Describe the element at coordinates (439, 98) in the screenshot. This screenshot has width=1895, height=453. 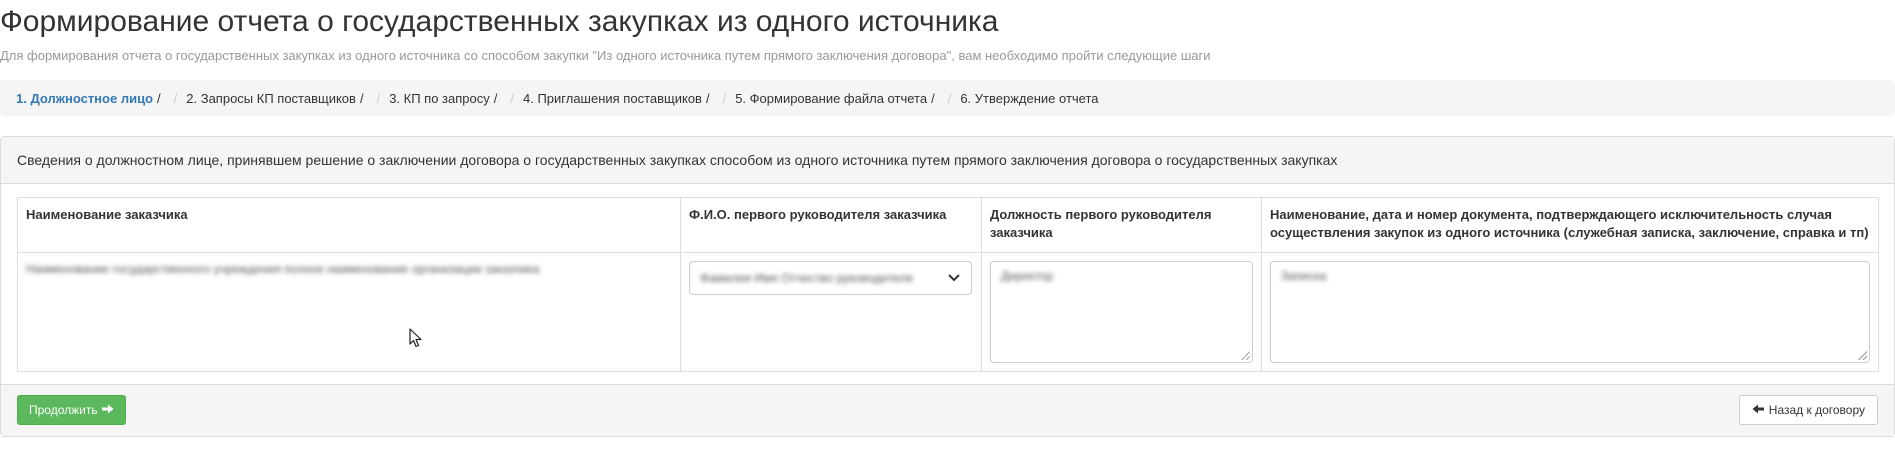
I see `step-3-link: 3. КП по запросу` at that location.